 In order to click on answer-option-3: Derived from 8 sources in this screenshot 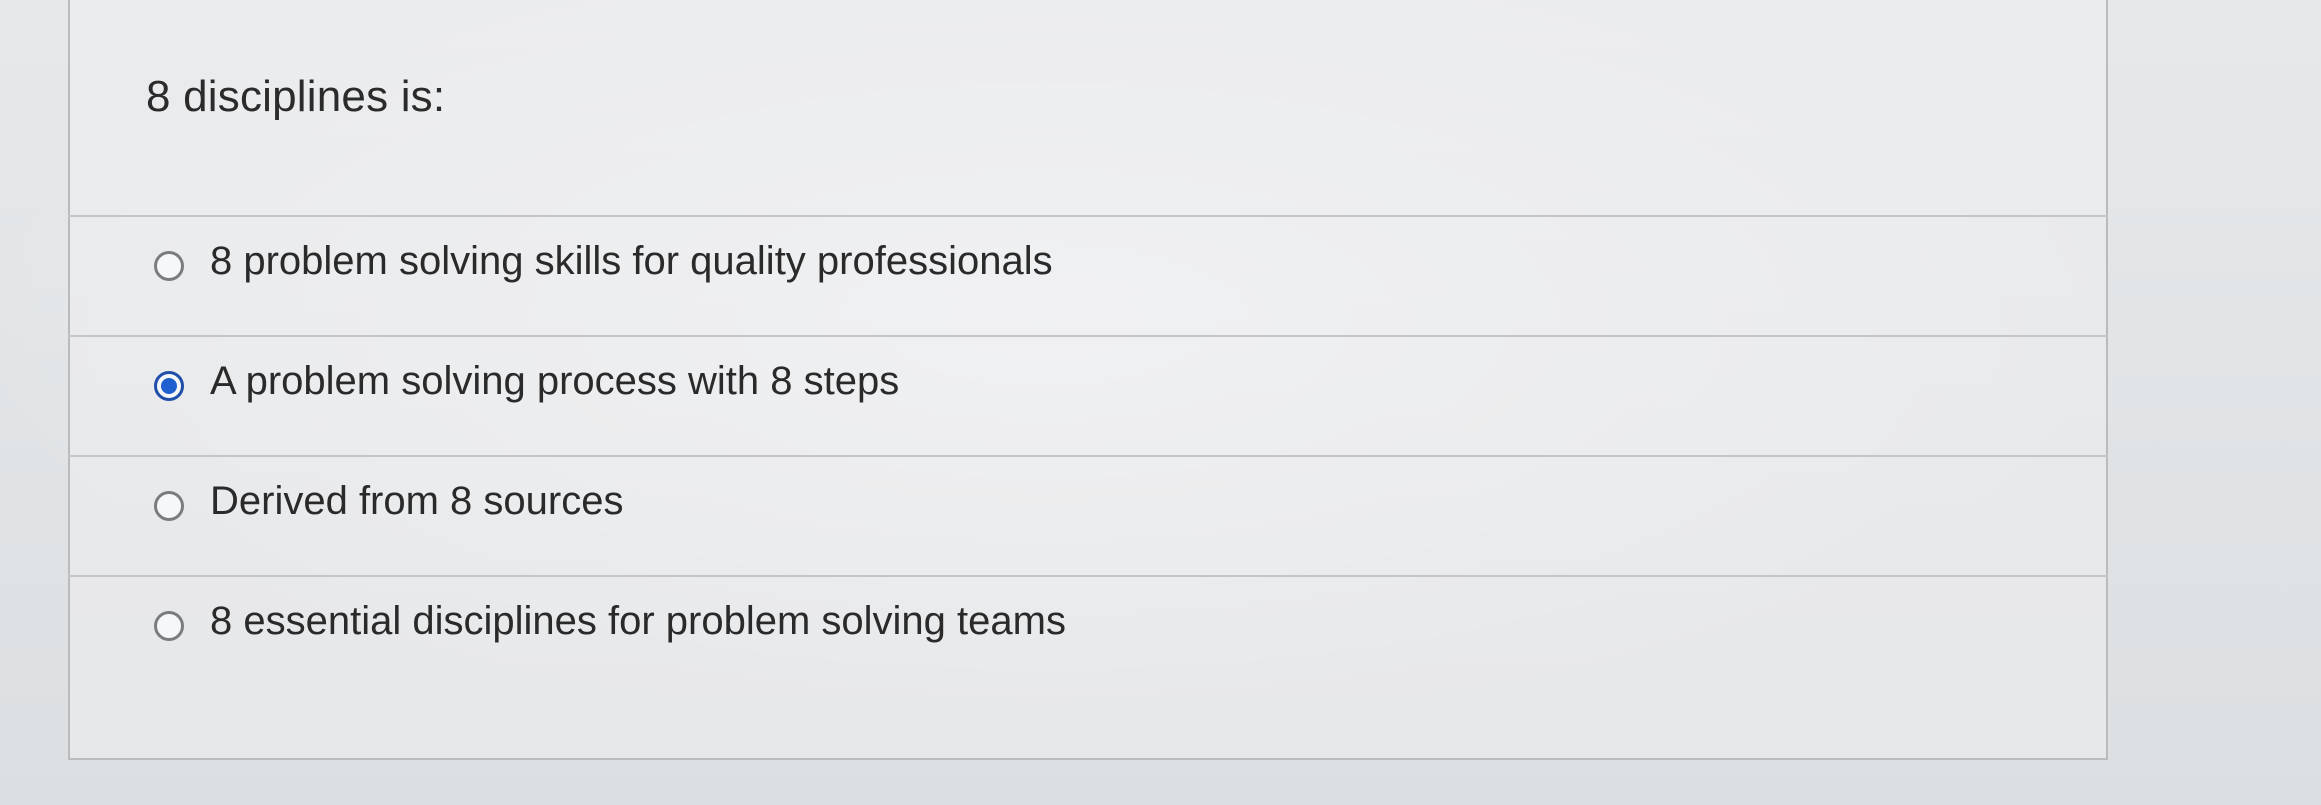, I will do `click(1088, 515)`.